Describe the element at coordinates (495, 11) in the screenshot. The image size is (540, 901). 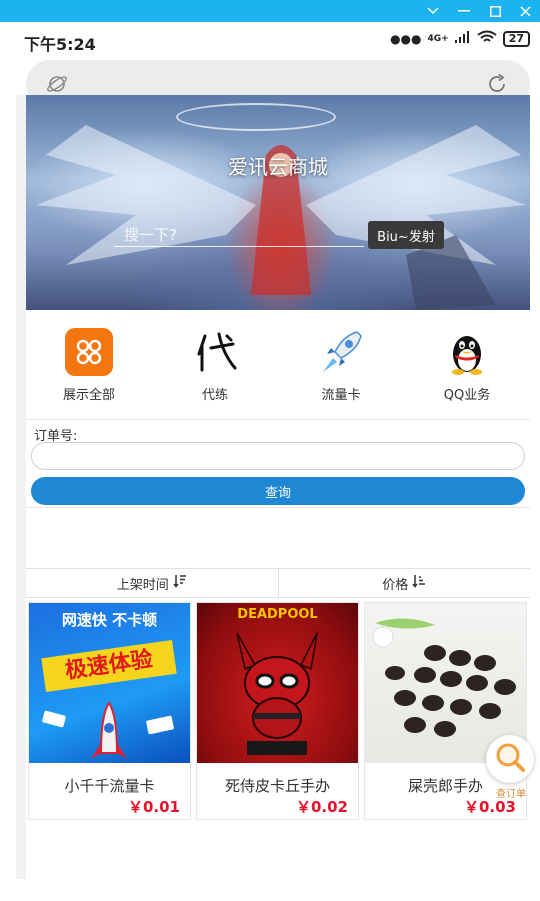
I see `maximize-icon` at that location.